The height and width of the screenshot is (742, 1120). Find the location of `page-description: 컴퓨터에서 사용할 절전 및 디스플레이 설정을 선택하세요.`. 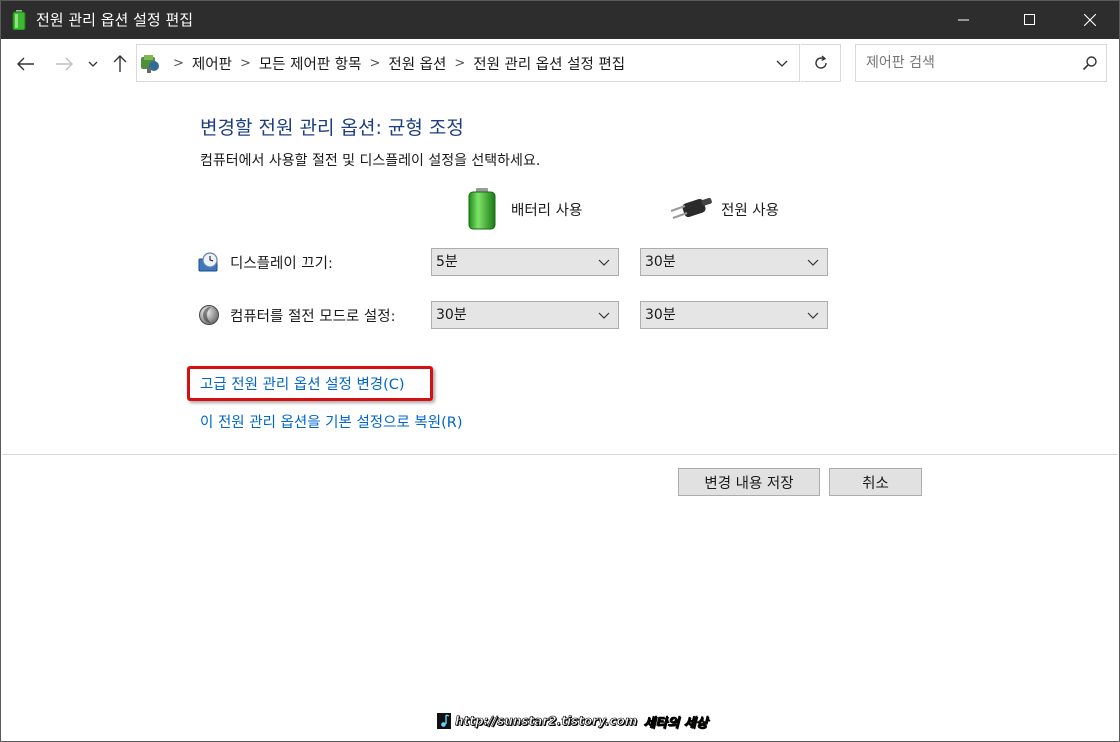

page-description: 컴퓨터에서 사용할 절전 및 디스플레이 설정을 선택하세요. is located at coordinates (370, 161).